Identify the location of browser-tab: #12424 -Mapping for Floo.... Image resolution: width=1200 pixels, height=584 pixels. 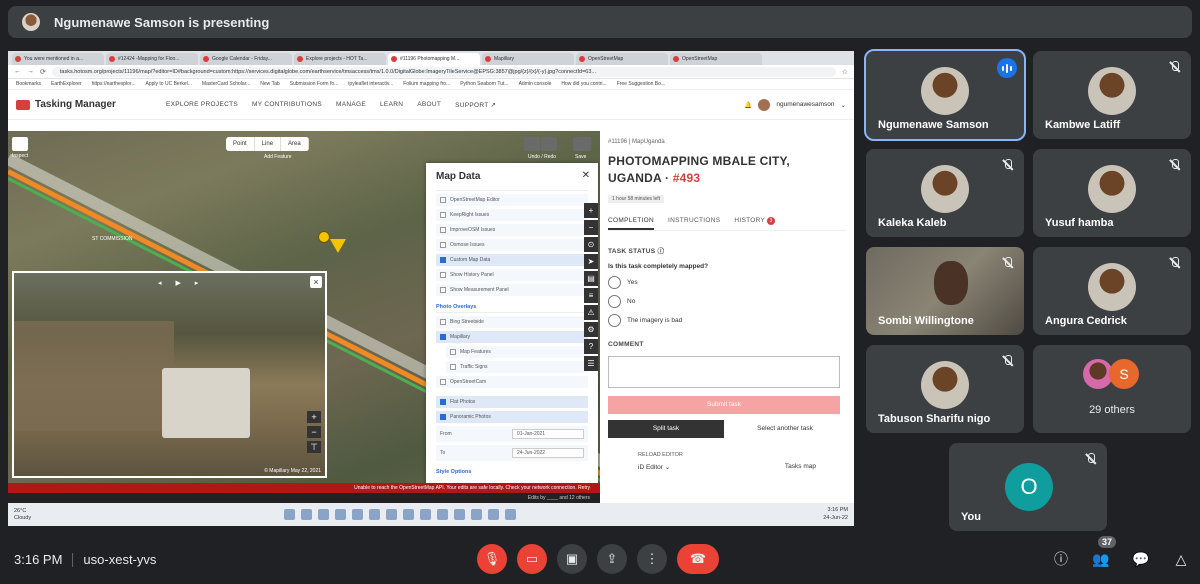
(152, 59).